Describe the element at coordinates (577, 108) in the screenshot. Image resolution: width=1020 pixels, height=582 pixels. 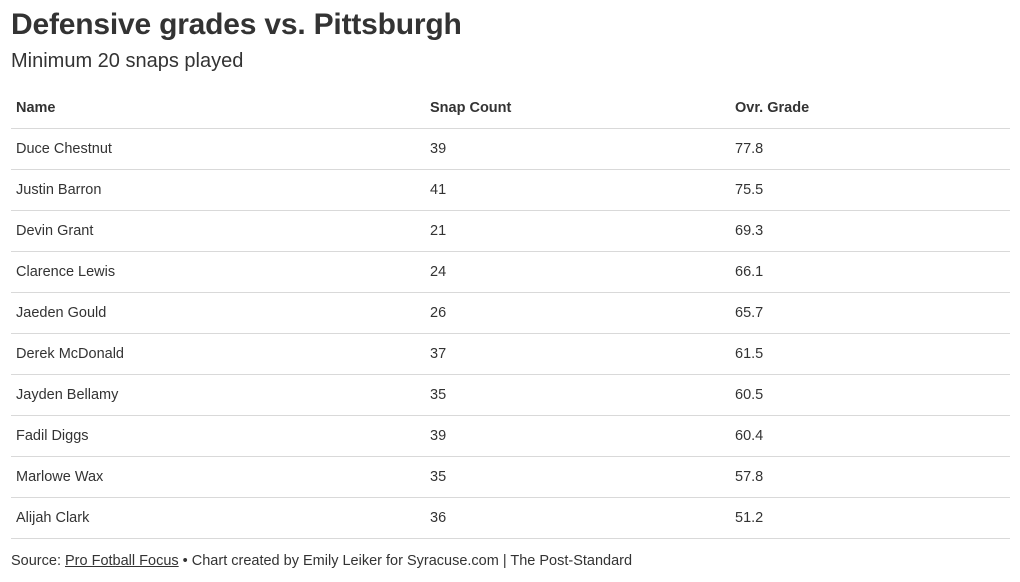
I see `column-header-snap-count: Snap Count` at that location.